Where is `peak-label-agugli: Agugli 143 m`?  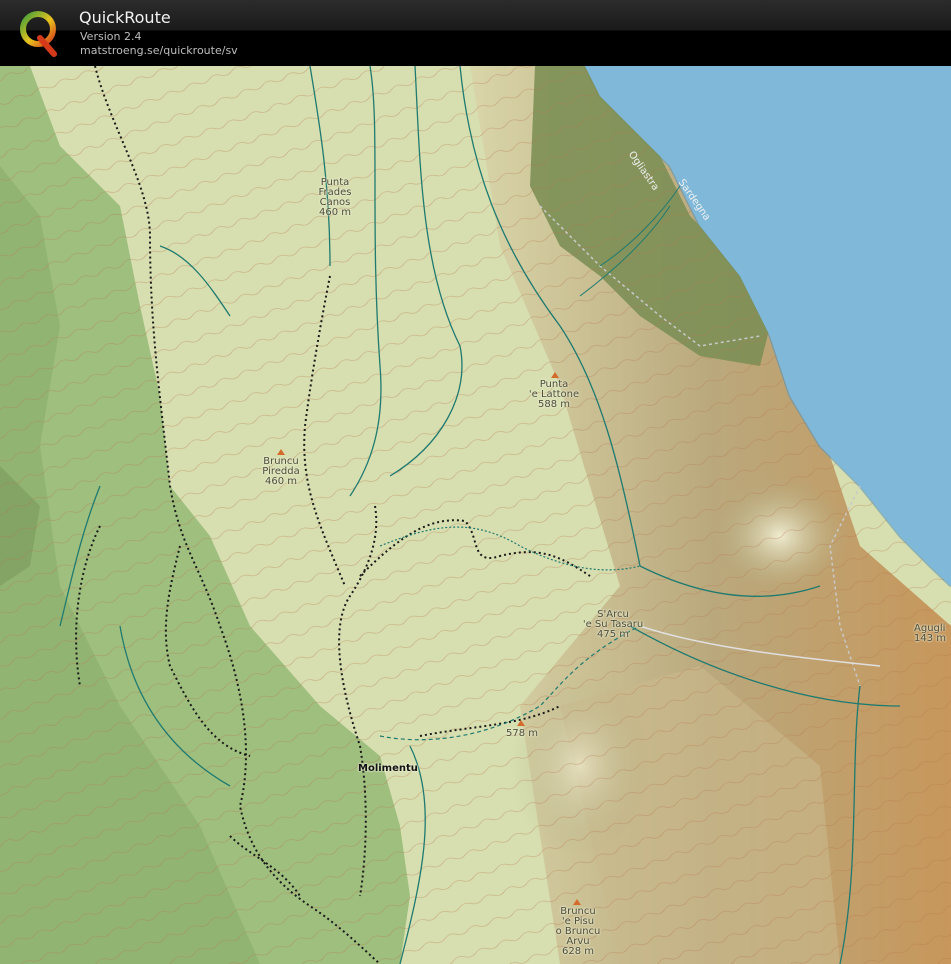 peak-label-agugli: Agugli 143 m is located at coordinates (930, 633).